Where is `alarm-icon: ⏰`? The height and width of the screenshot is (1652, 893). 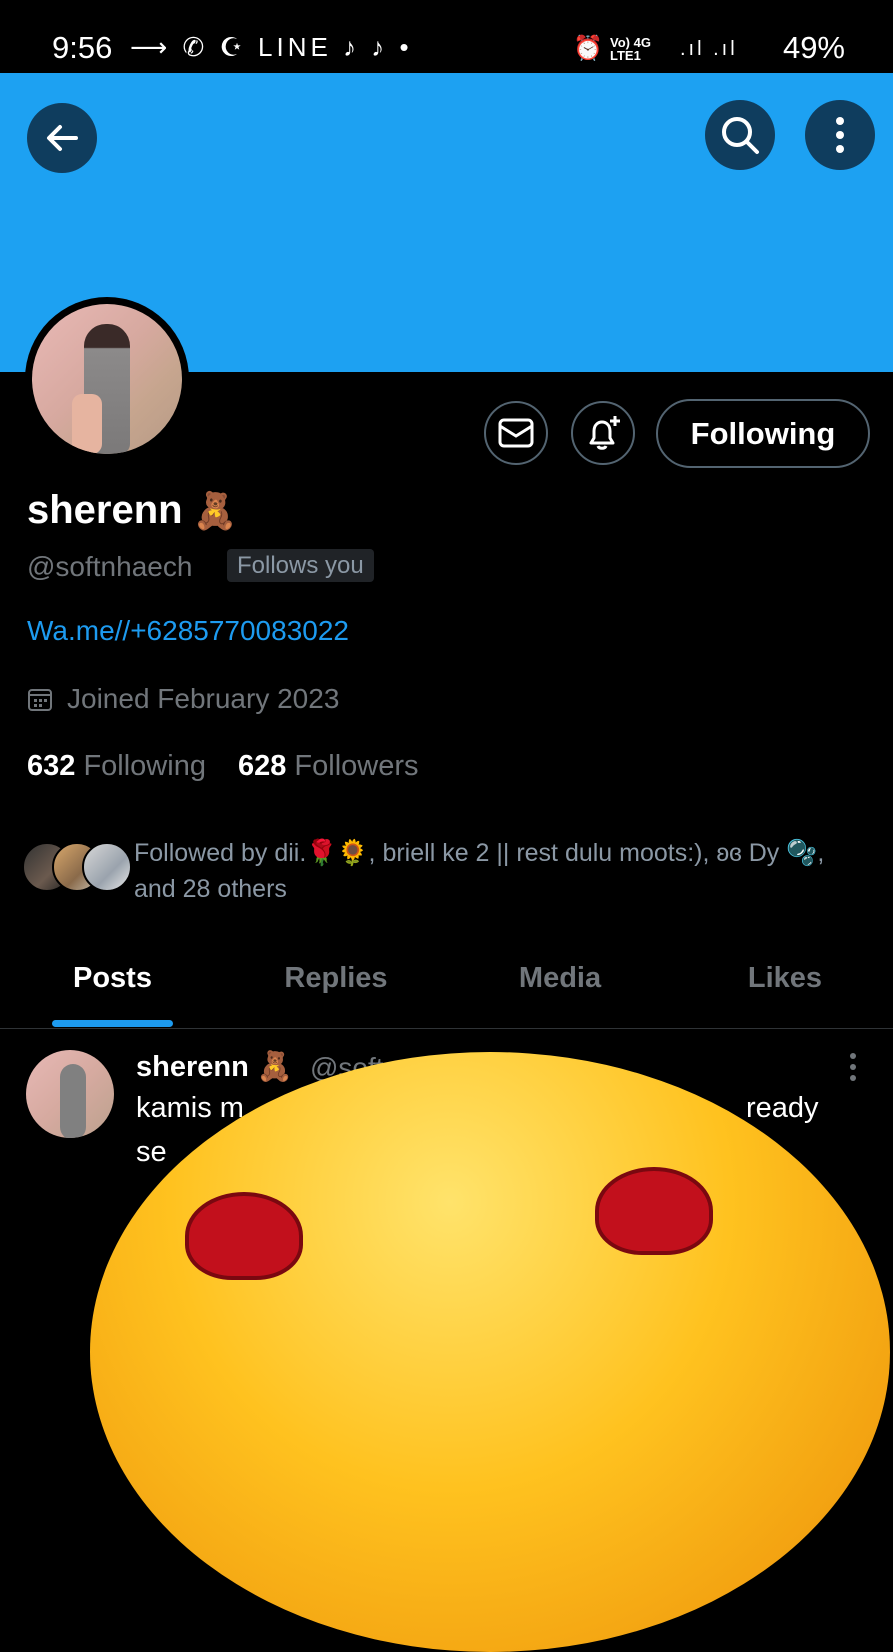
alarm-icon: ⏰ is located at coordinates (588, 48).